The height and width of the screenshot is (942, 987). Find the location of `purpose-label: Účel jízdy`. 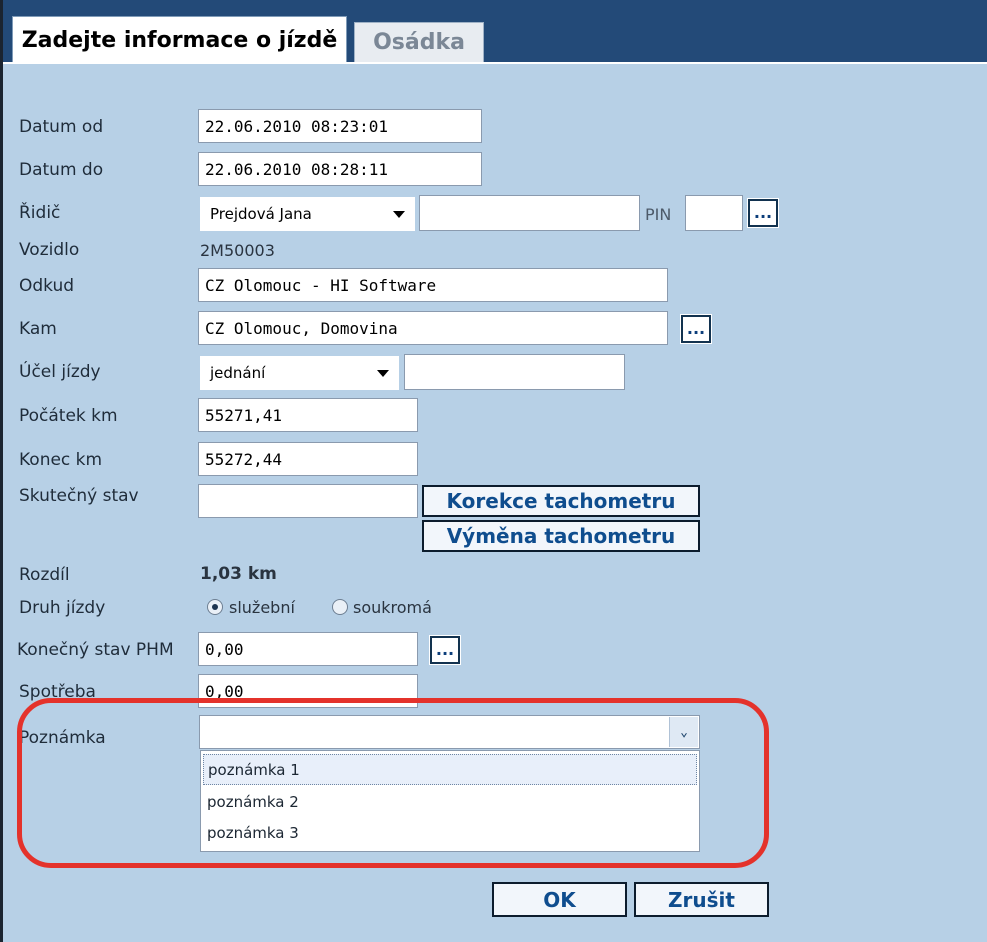

purpose-label: Účel jízdy is located at coordinates (60, 372).